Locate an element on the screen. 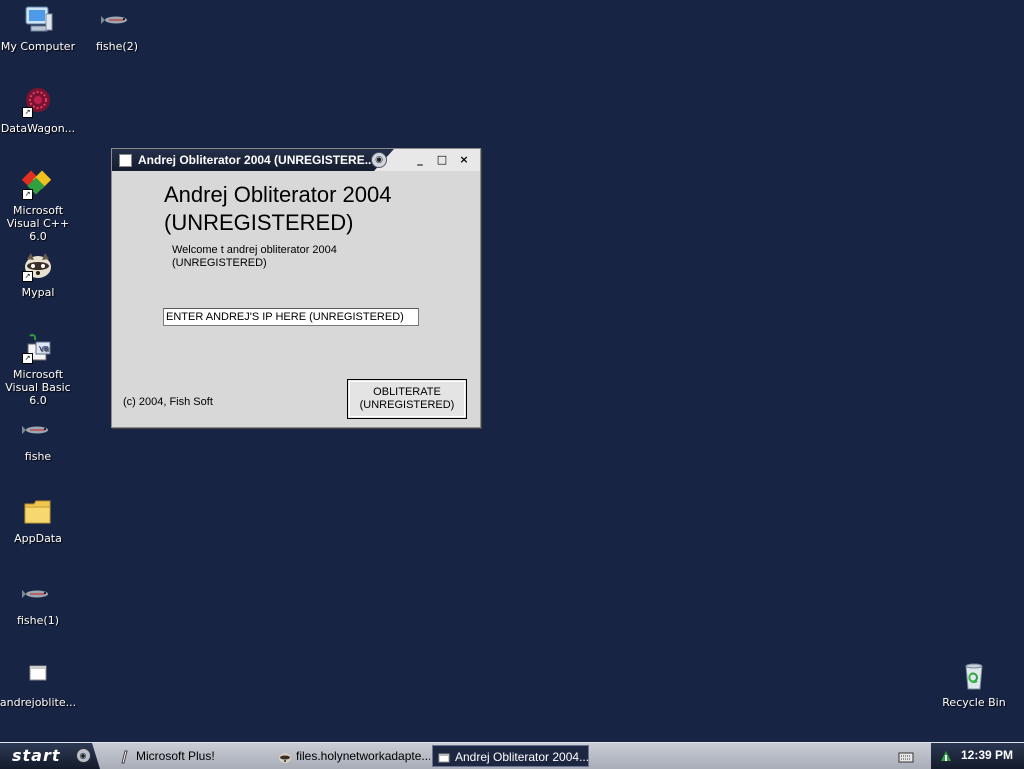 The height and width of the screenshot is (769, 1024). desktop-icon-fishe-2: fishe(2) is located at coordinates (117, 28).